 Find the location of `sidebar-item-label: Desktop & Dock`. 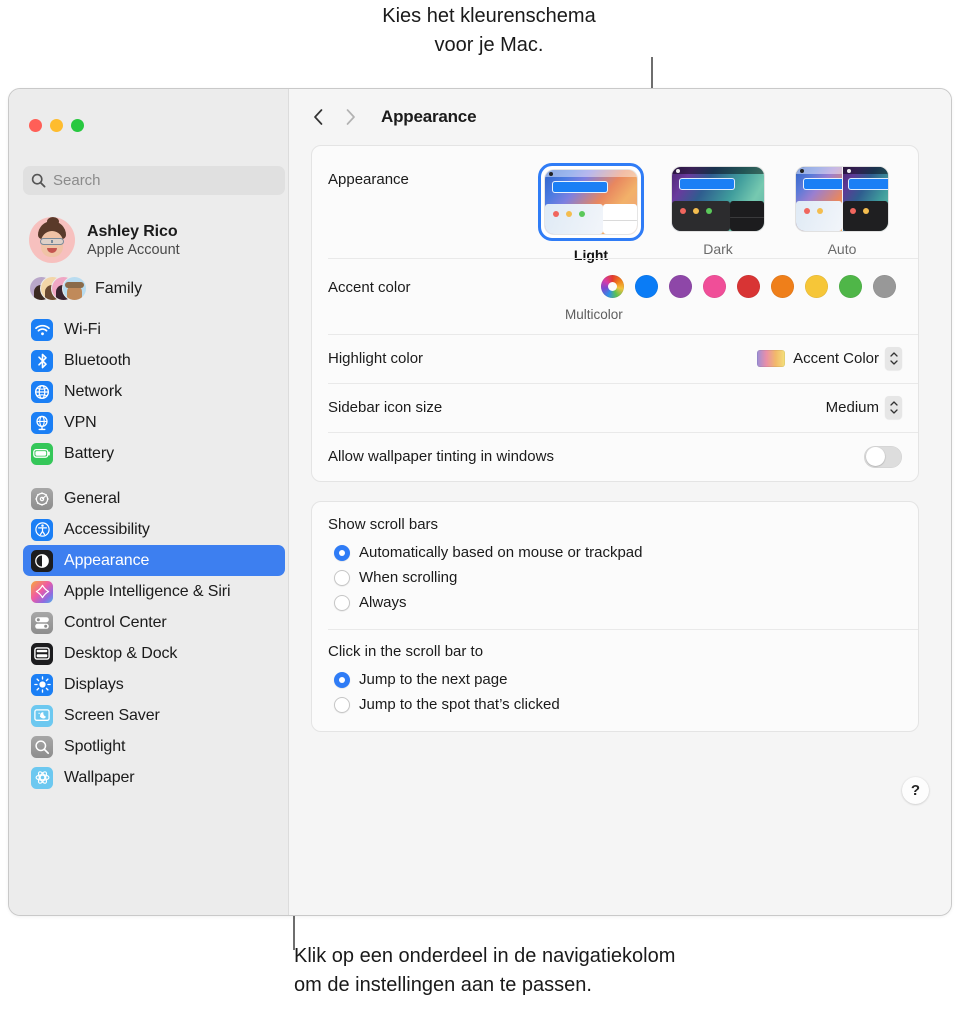

sidebar-item-label: Desktop & Dock is located at coordinates (121, 653).